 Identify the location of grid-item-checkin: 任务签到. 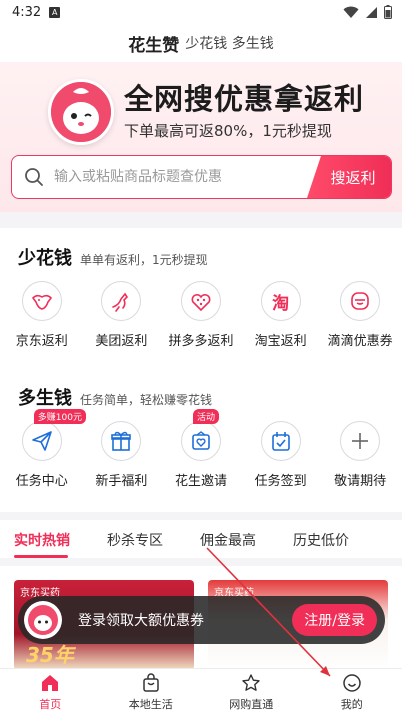
(281, 455).